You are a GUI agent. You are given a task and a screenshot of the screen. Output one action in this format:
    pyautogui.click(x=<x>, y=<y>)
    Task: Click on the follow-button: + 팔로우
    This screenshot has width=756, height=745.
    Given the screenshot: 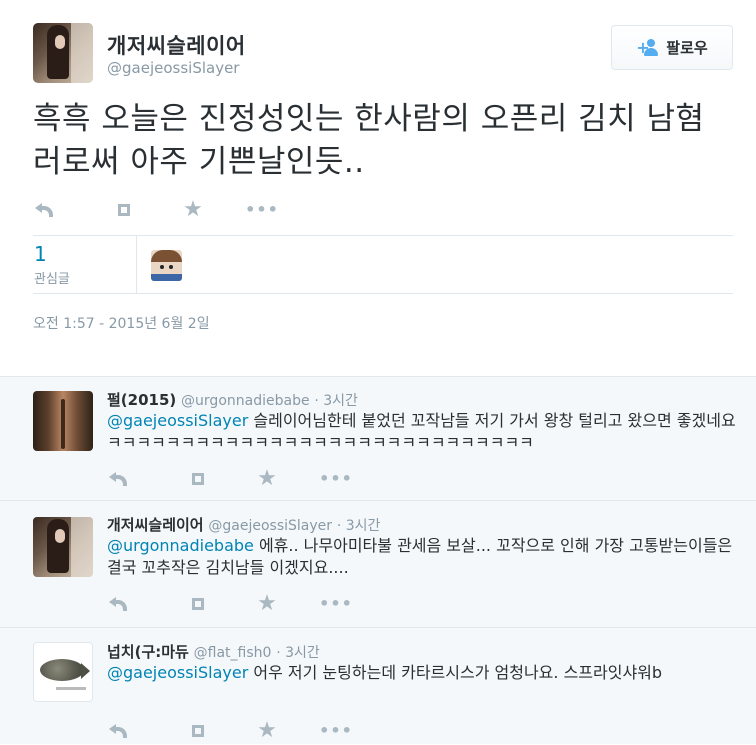 What is the action you would take?
    pyautogui.click(x=672, y=47)
    